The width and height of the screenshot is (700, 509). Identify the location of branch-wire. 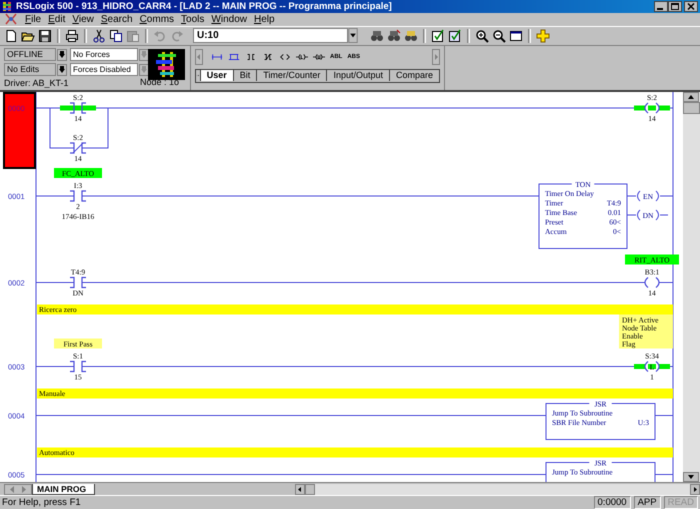
(79, 128).